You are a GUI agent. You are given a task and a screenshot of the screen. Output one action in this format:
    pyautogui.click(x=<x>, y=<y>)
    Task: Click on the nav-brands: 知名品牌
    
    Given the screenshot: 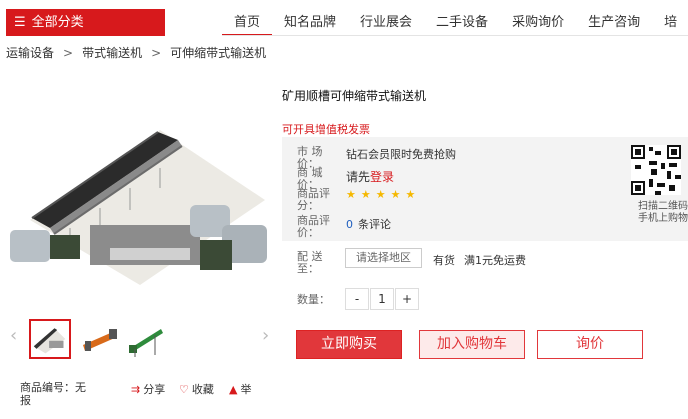 What is the action you would take?
    pyautogui.click(x=310, y=22)
    